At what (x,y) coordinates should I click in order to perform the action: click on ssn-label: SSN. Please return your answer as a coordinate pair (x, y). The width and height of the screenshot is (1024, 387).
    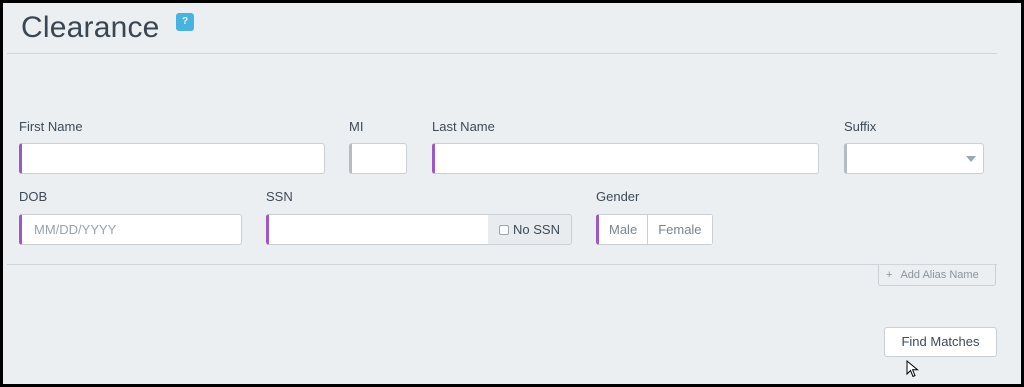
    Looking at the image, I should click on (279, 196).